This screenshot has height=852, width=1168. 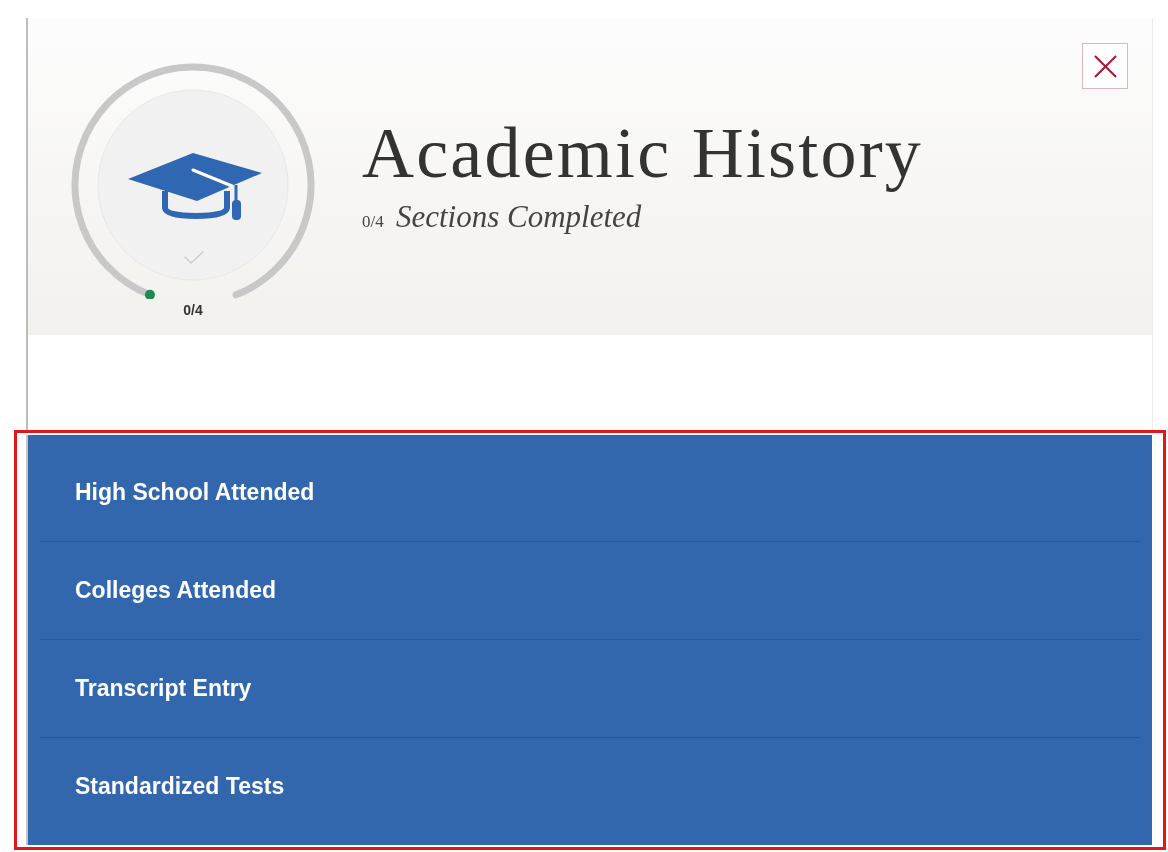 I want to click on section-item: Colleges Attended, so click(x=590, y=590).